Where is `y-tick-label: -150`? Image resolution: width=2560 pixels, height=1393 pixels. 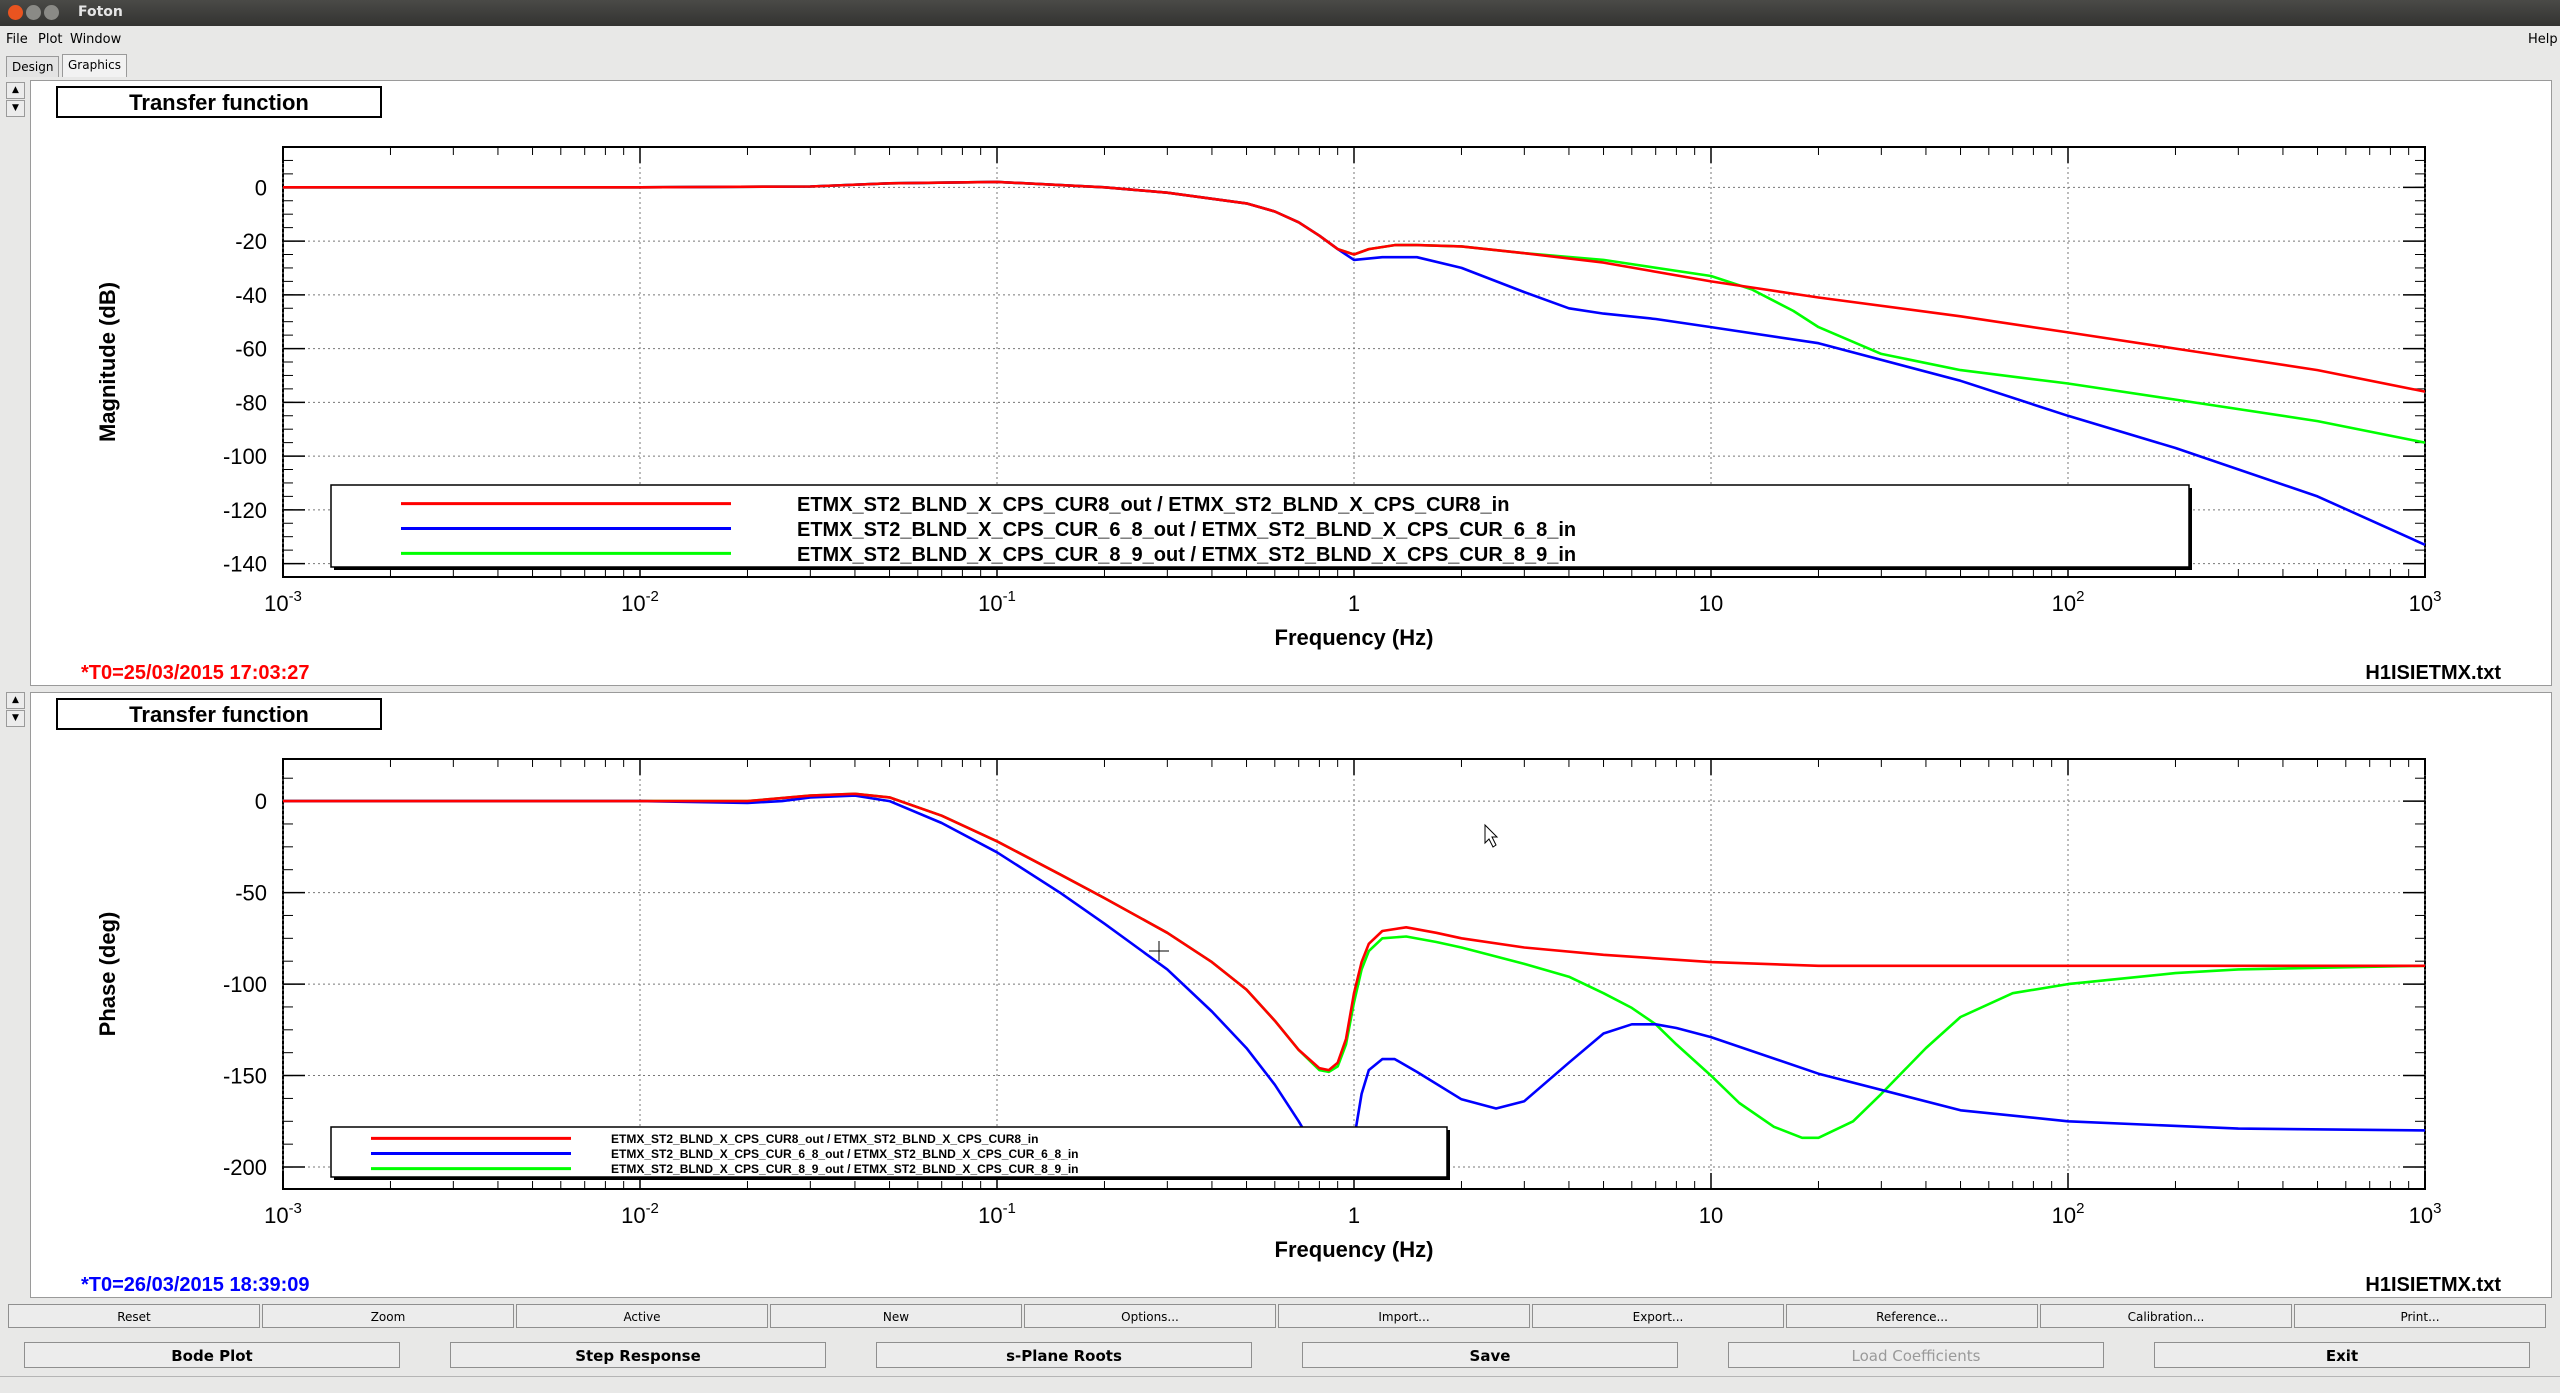
y-tick-label: -150 is located at coordinates (245, 1076).